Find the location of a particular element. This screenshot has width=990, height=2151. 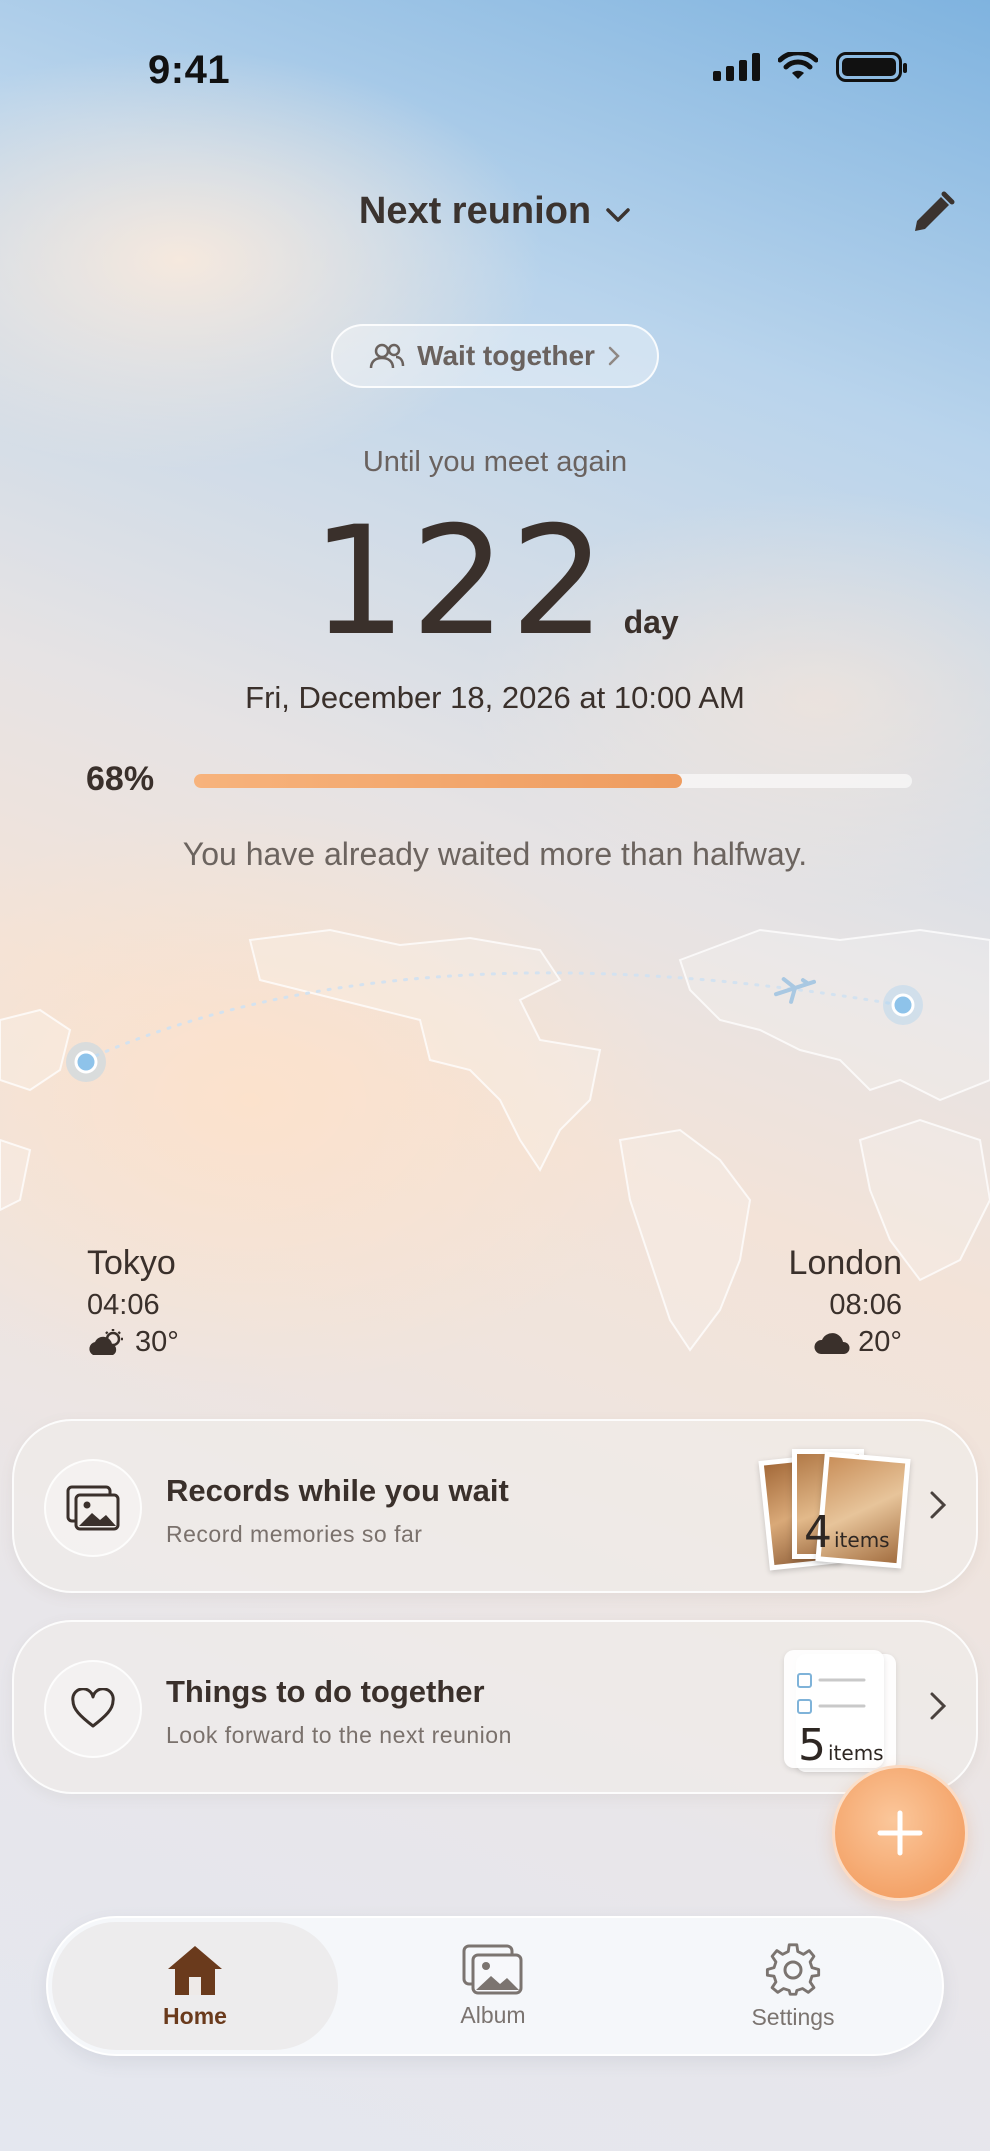

checklist-icon is located at coordinates (831, 1693).